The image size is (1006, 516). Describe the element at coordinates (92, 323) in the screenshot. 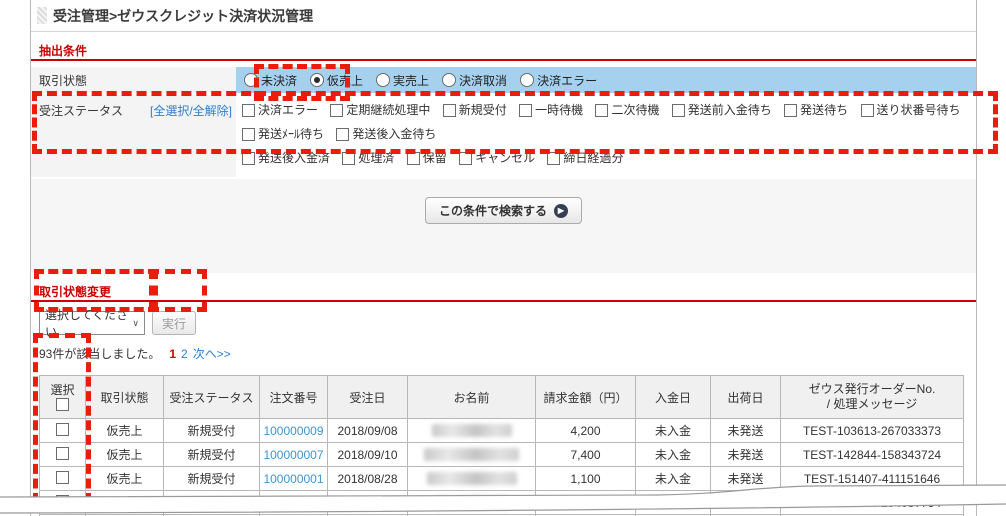

I see `status-change-select: 選択してください ∨` at that location.